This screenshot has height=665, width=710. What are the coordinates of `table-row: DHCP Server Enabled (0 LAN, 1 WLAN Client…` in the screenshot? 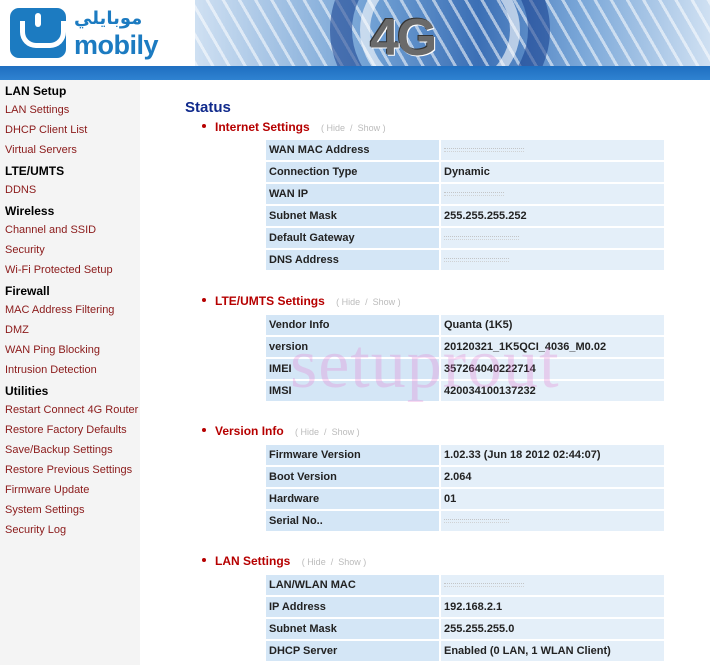 It's located at (465, 651).